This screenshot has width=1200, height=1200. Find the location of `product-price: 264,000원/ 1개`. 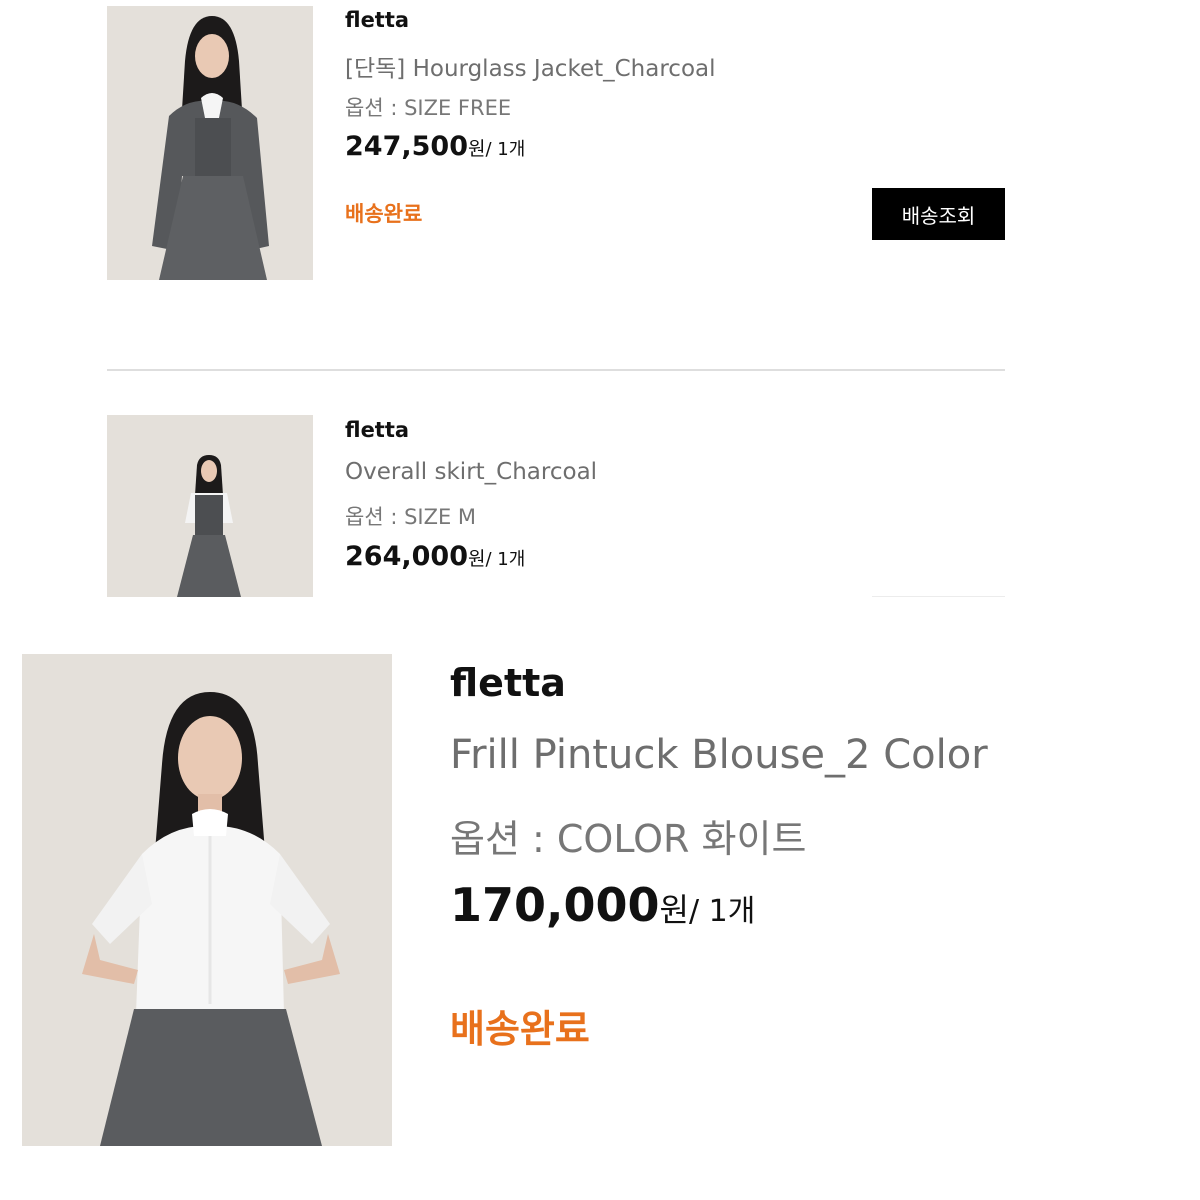

product-price: 264,000원/ 1개 is located at coordinates (435, 556).